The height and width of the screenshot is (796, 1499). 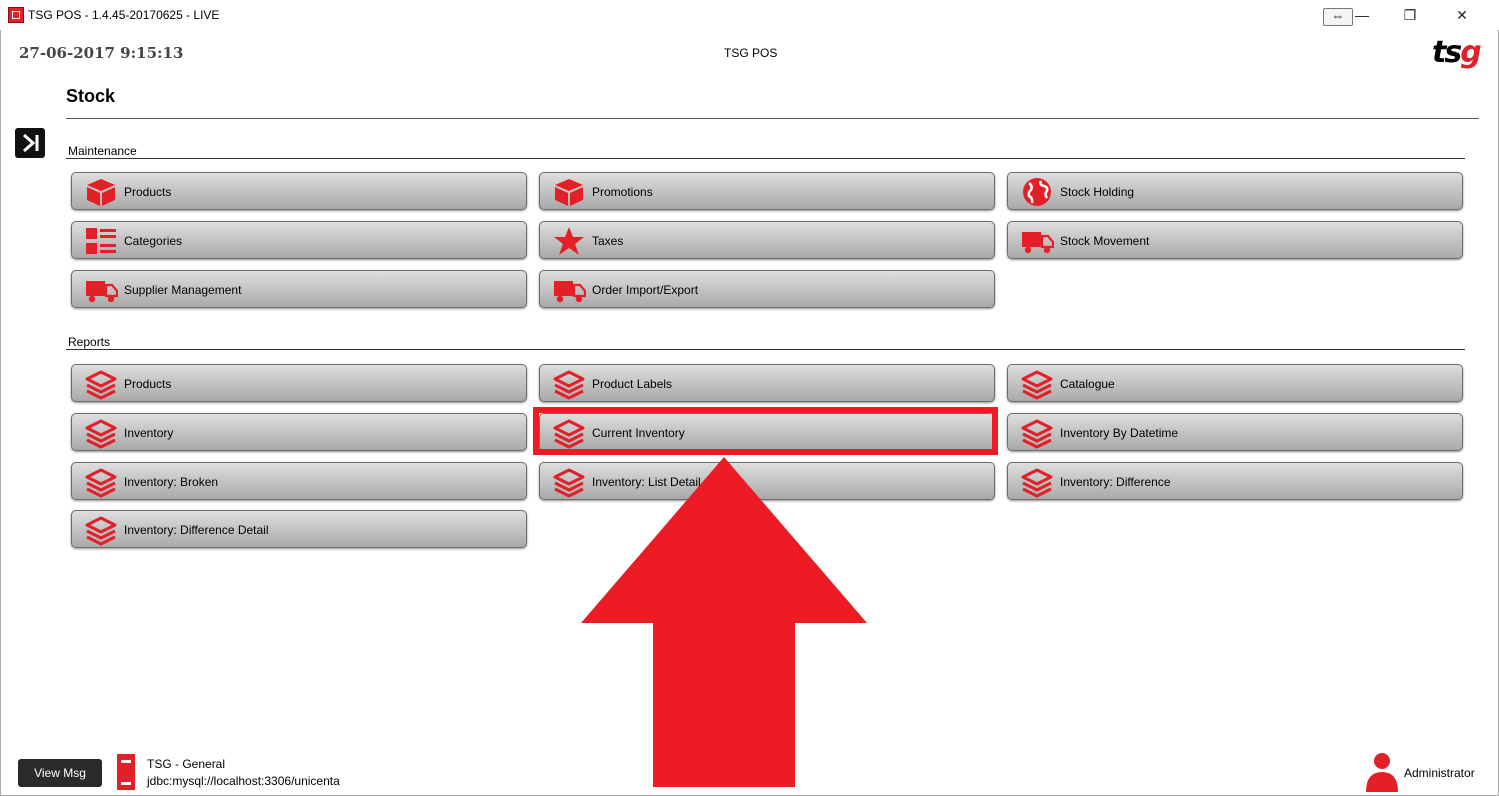 I want to click on maint-supplier-management-button: Supplier Management, so click(x=299, y=289).